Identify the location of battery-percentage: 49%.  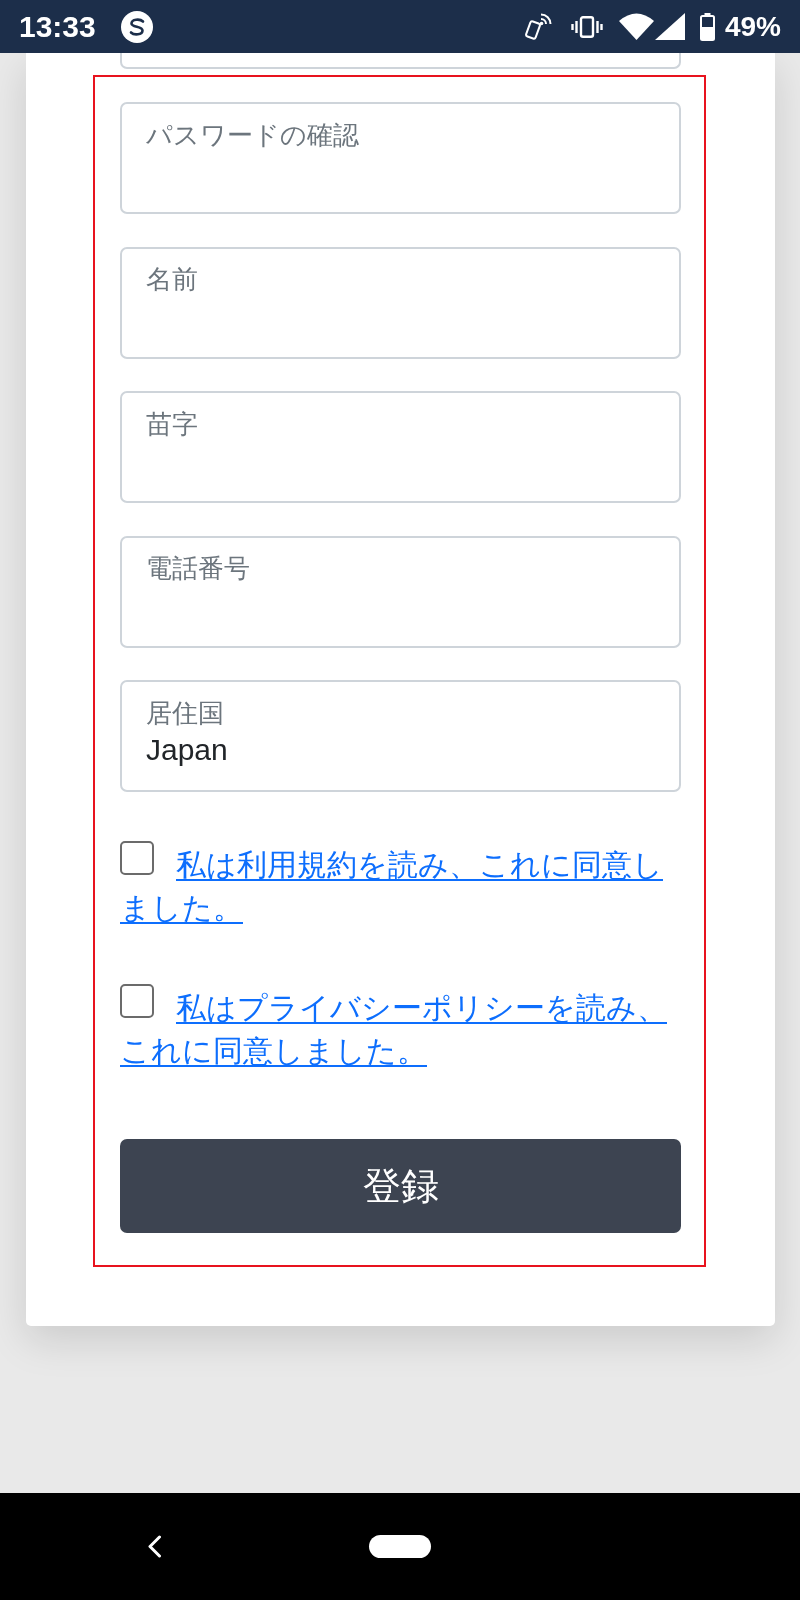
(752, 26).